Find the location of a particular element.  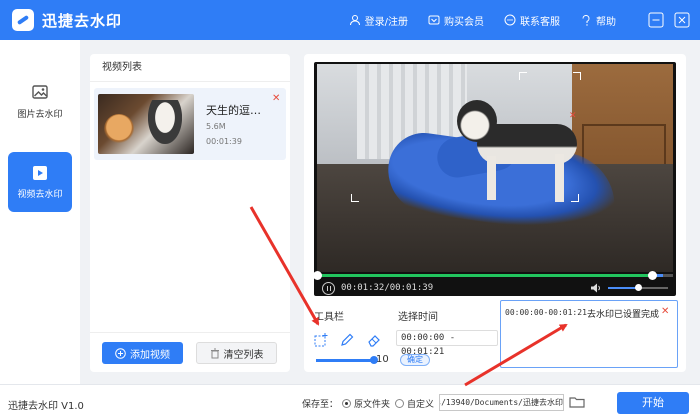

buy-vip-label: 购买会员 is located at coordinates (464, 22).